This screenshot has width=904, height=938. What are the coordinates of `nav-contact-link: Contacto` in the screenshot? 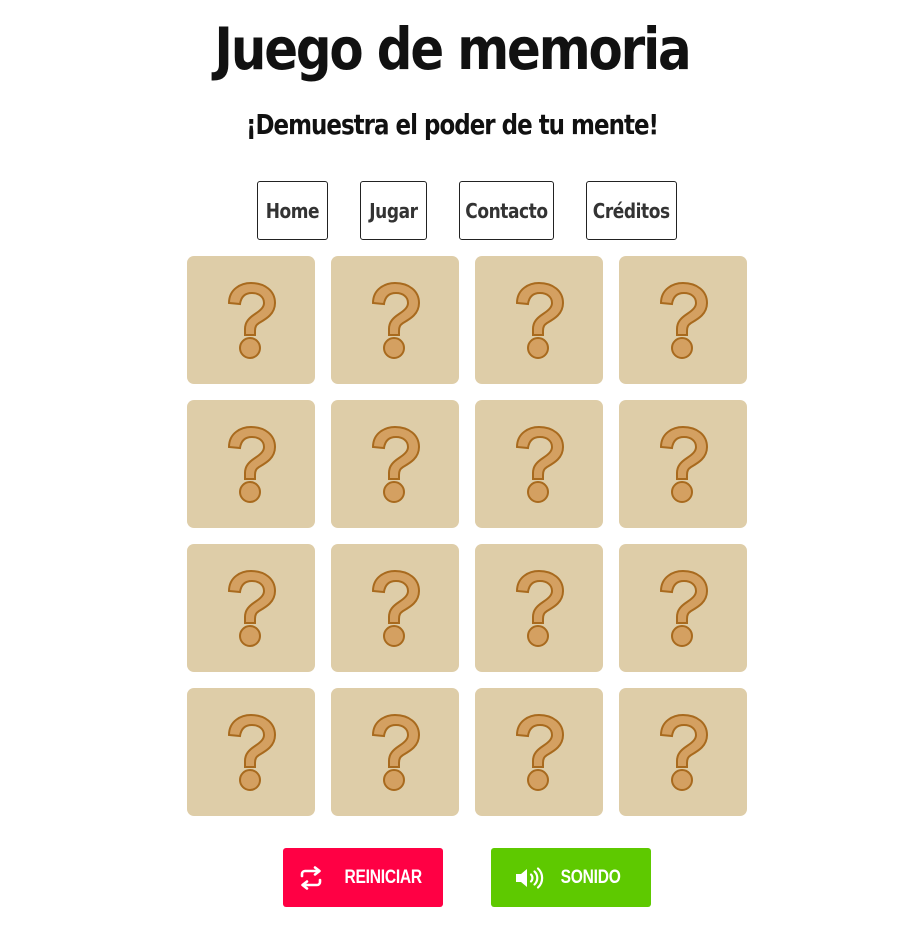 It's located at (506, 210).